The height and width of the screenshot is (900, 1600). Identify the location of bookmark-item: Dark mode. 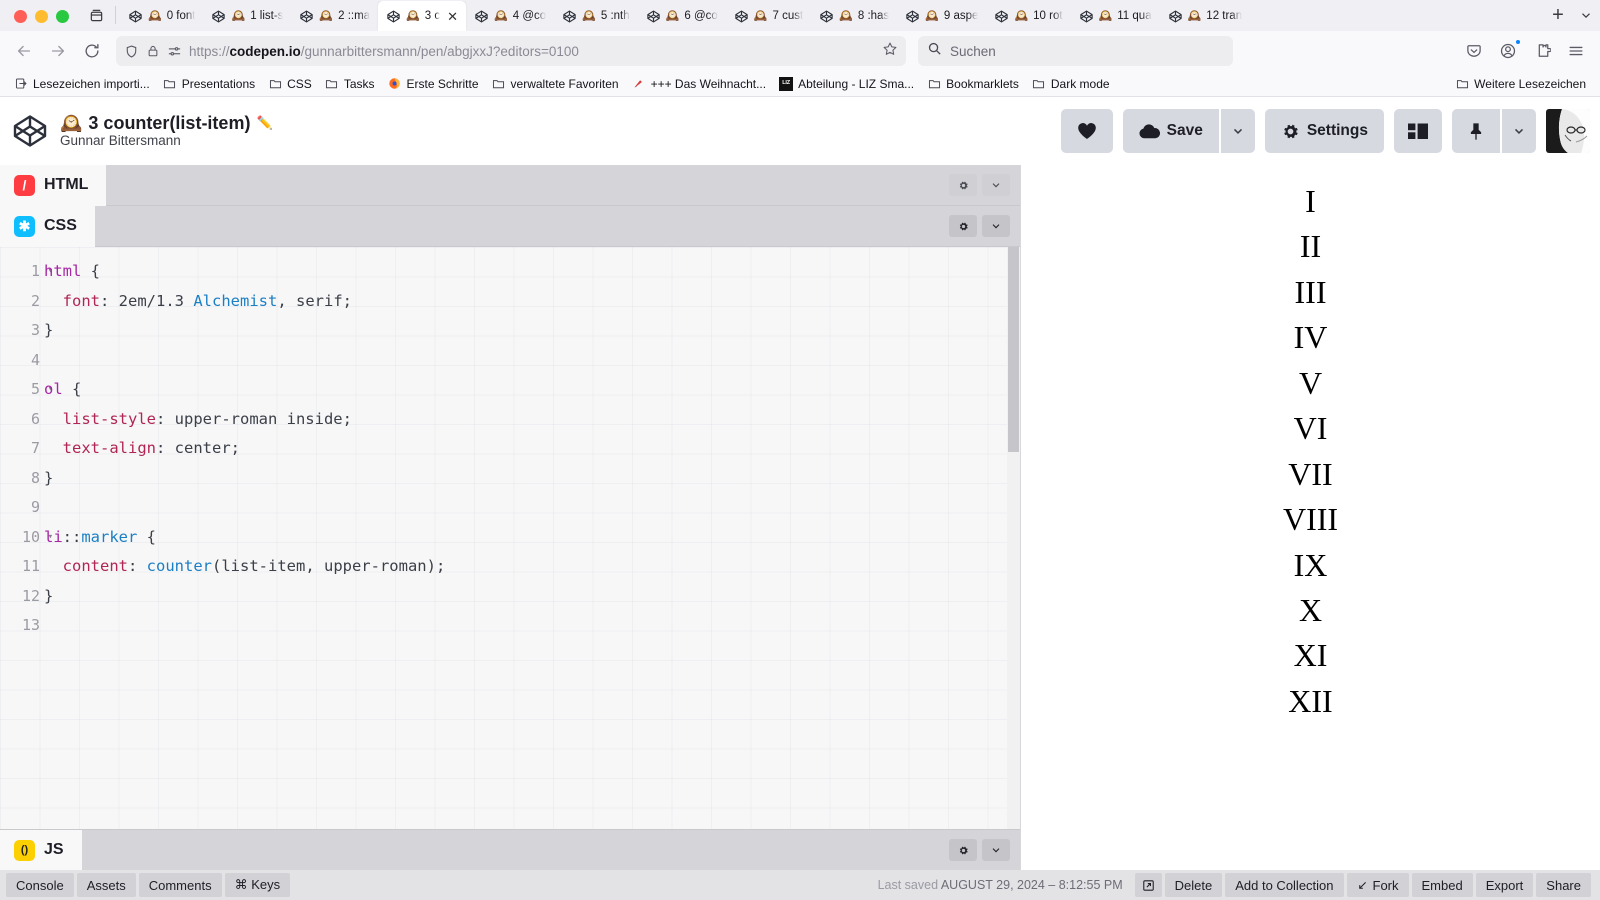
(1071, 84).